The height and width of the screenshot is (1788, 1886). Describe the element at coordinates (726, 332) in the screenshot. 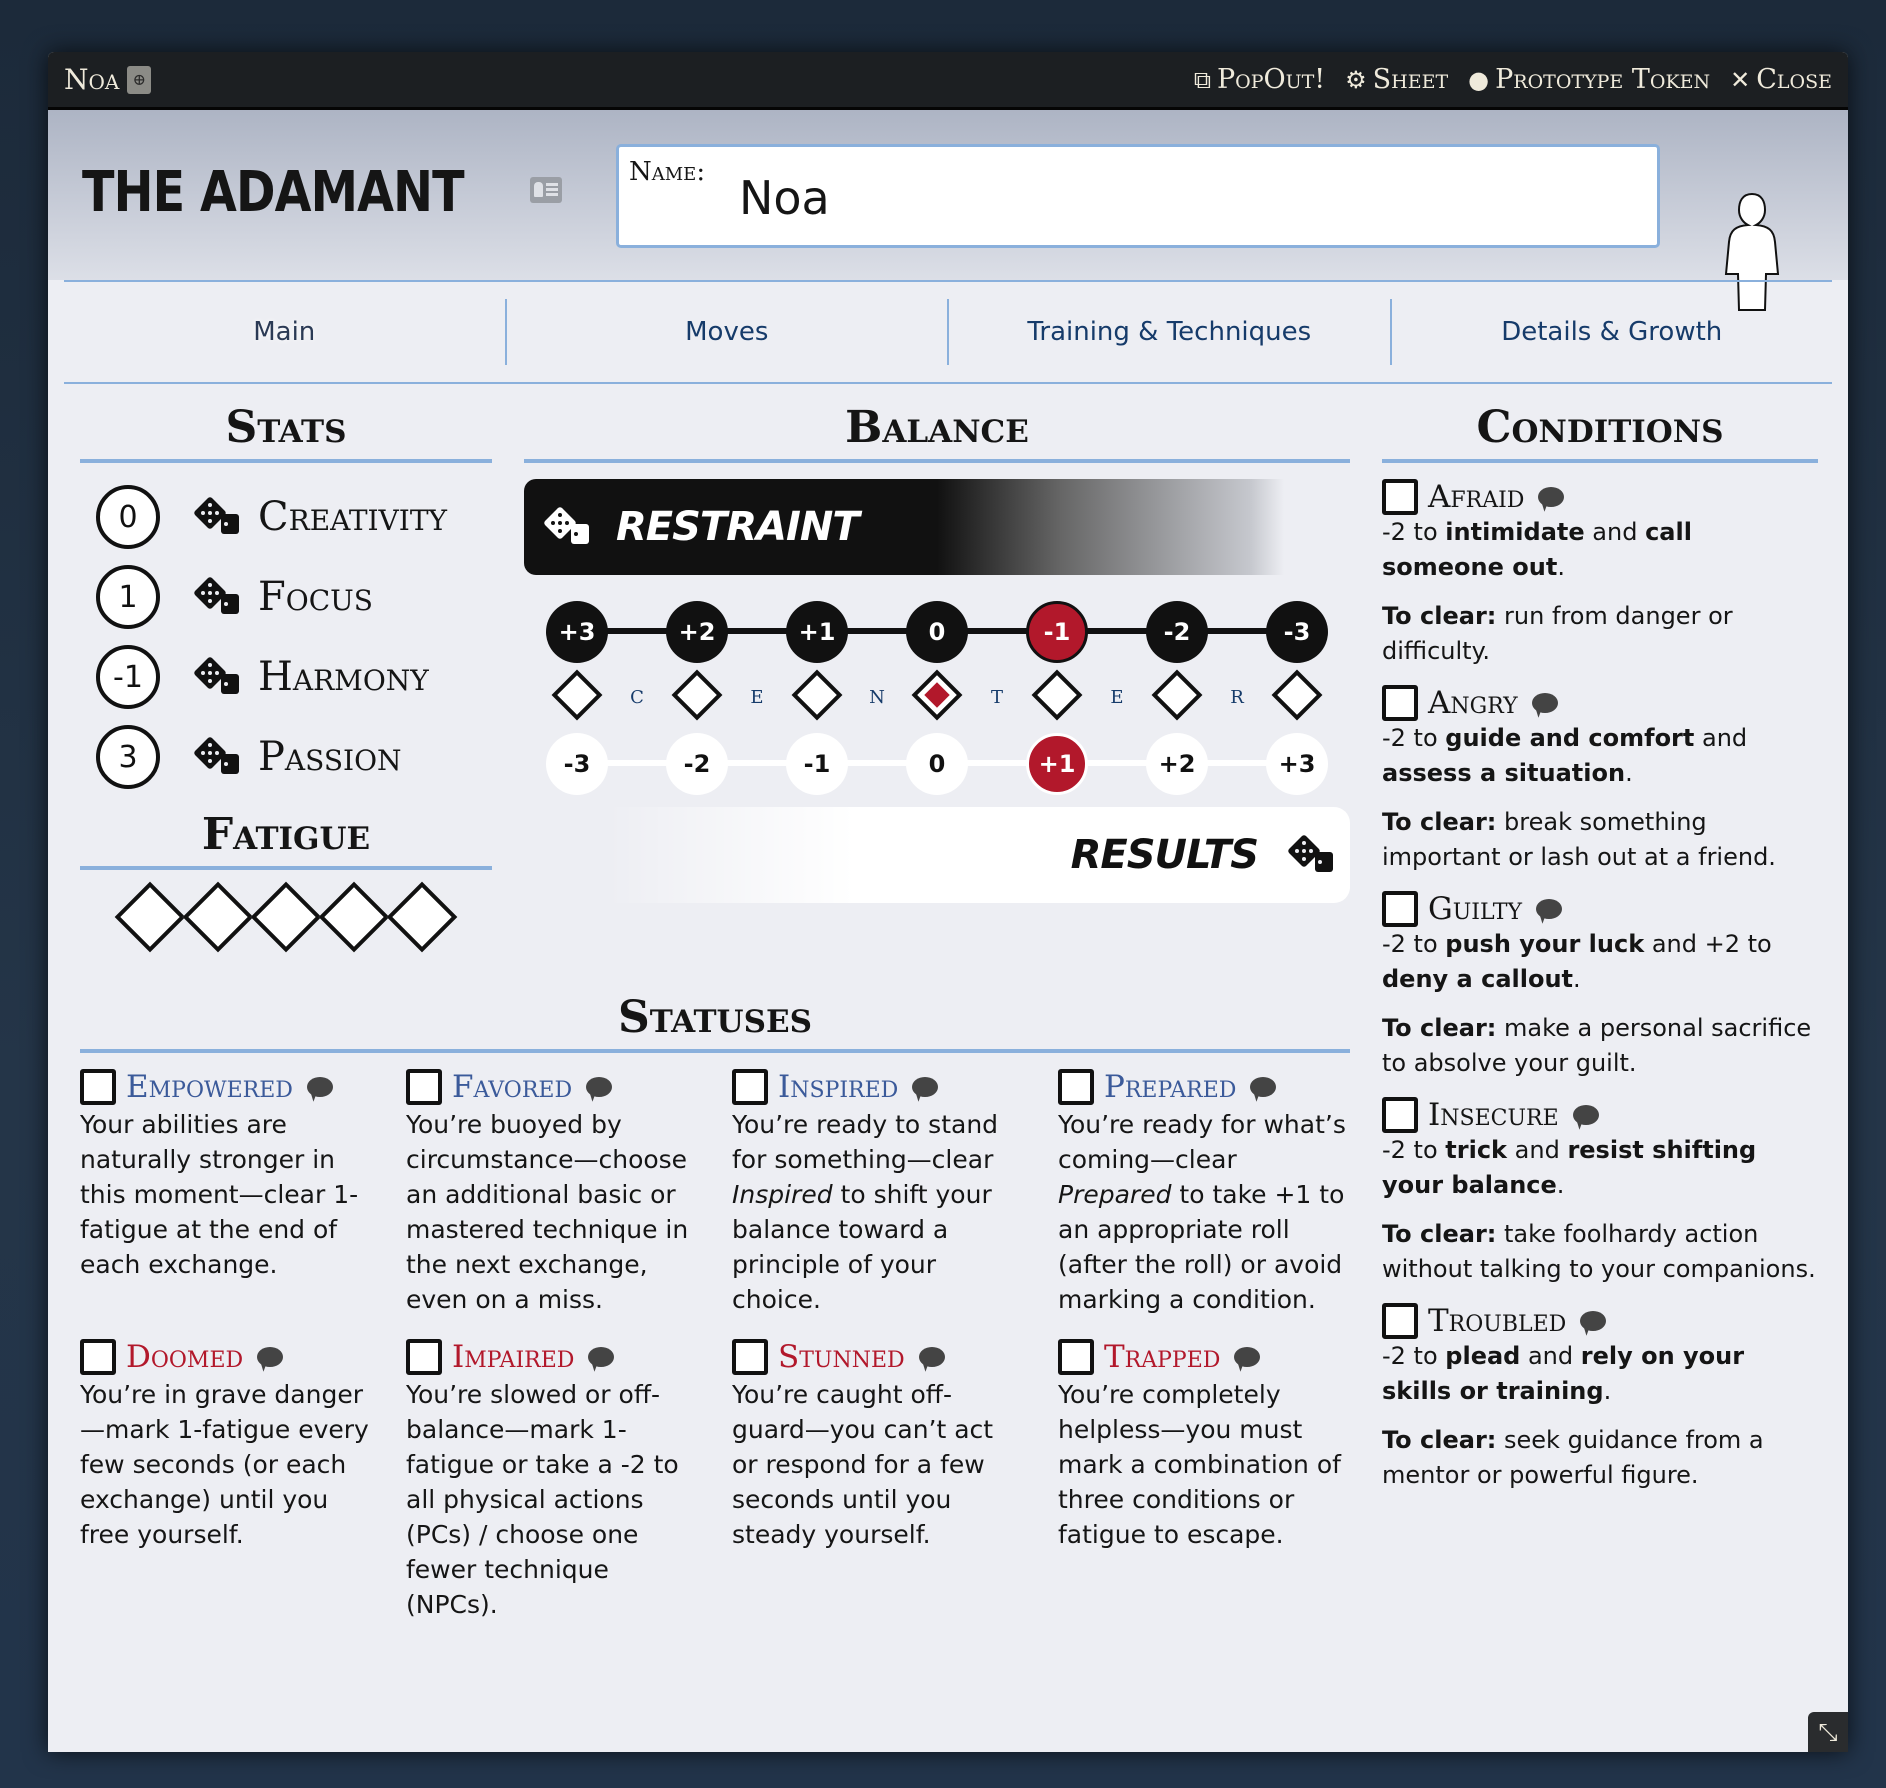

I see `tab-moves: Moves` at that location.